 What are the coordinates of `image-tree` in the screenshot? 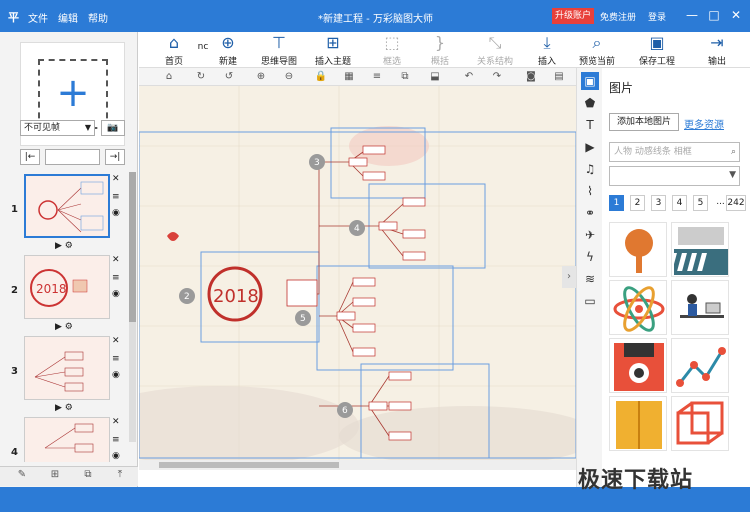 It's located at (638, 249).